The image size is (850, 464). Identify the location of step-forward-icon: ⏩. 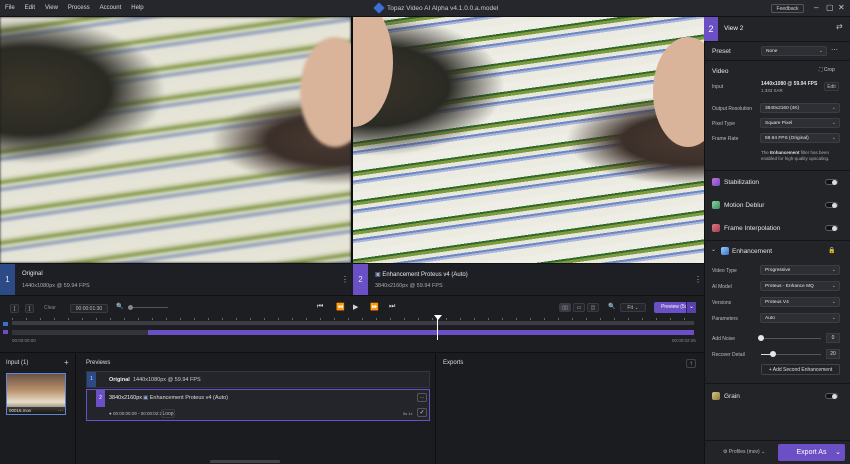
(374, 307).